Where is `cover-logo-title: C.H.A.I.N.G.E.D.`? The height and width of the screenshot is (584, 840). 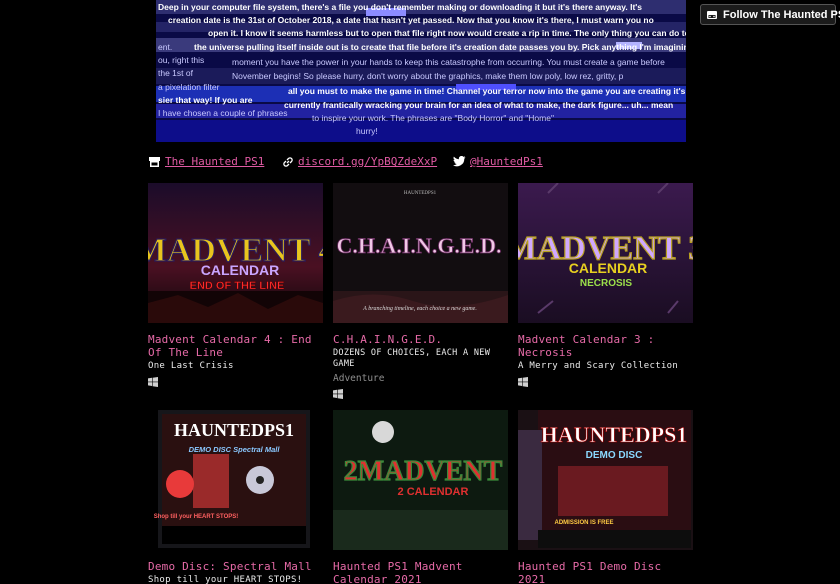
cover-logo-title: C.H.A.I.N.G.E.D. is located at coordinates (418, 245).